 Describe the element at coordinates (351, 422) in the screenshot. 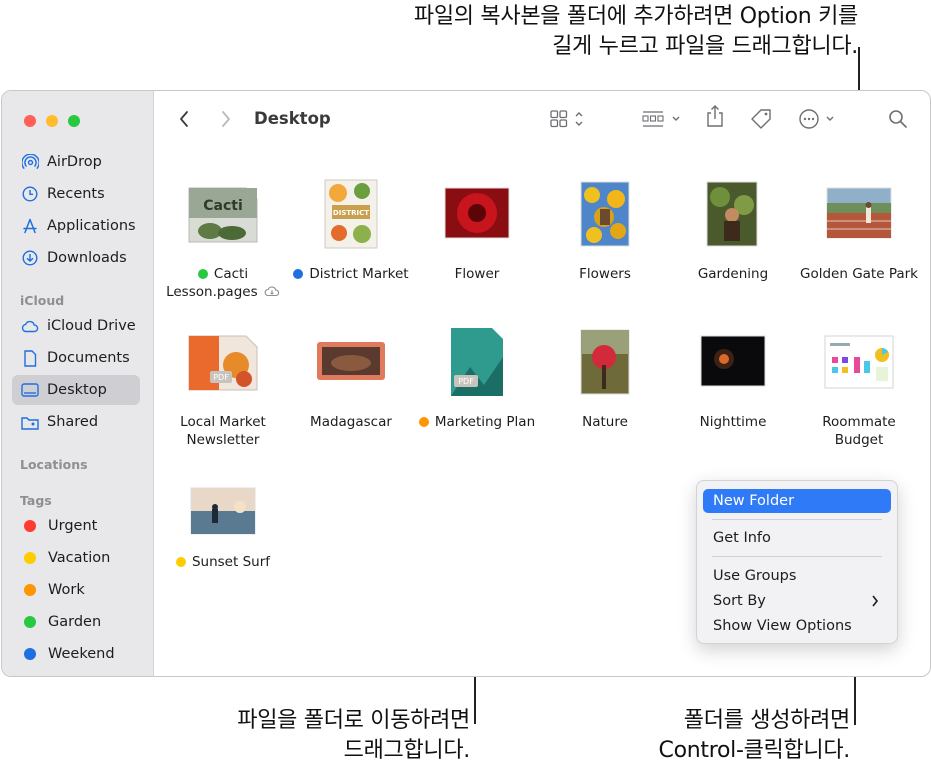

I see `file-name-line-1: Madagascar` at that location.